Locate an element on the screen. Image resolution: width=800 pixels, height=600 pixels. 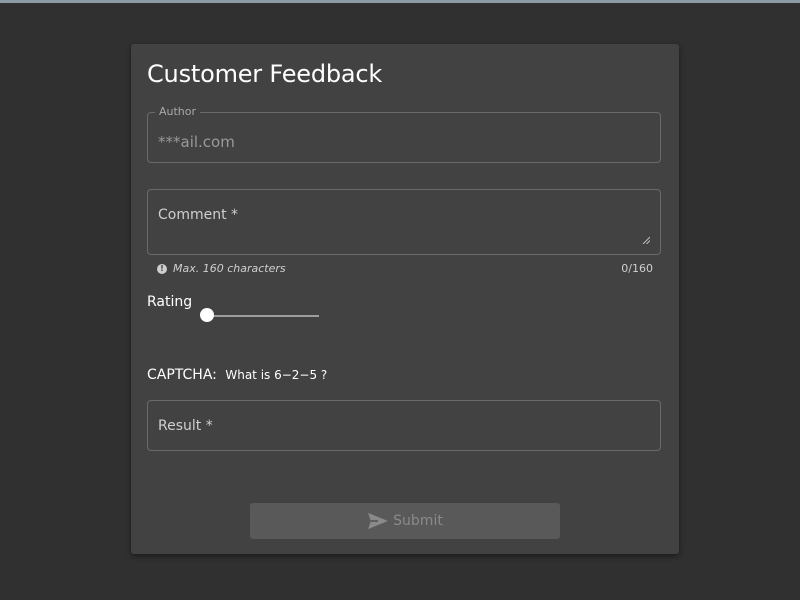
comment-textarea: Comment * is located at coordinates (404, 222).